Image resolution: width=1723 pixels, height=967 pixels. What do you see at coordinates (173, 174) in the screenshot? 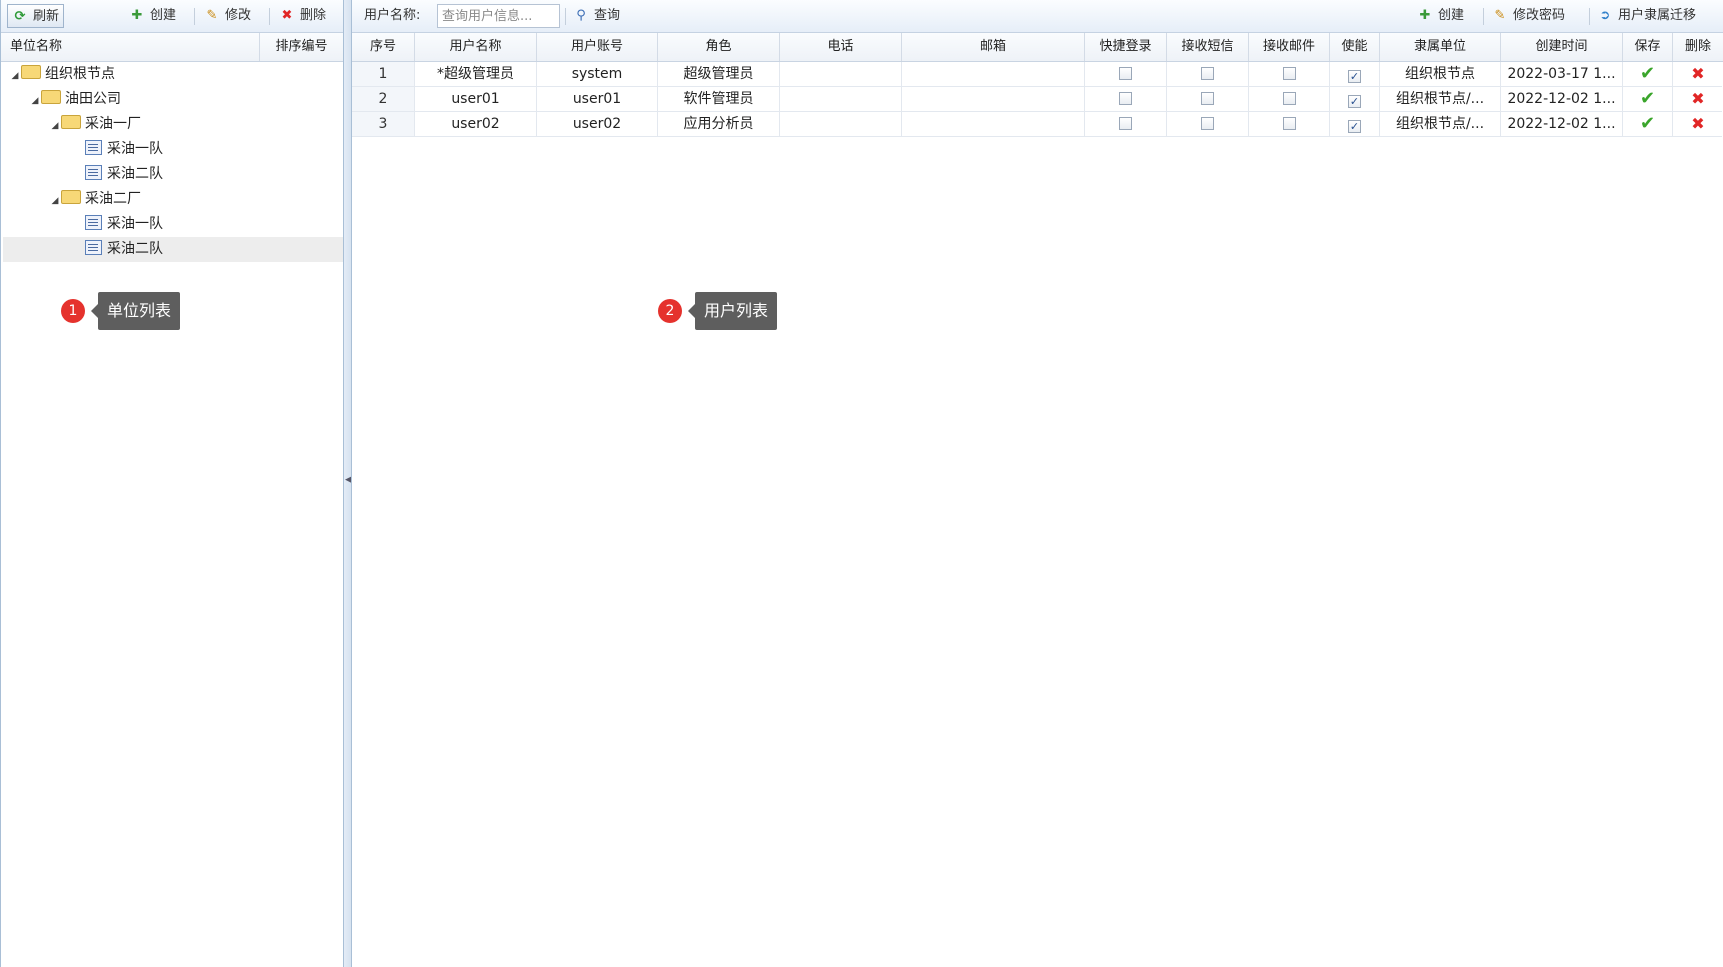
I see `tree-node-plant-1-team-2: 采油二队` at bounding box center [173, 174].